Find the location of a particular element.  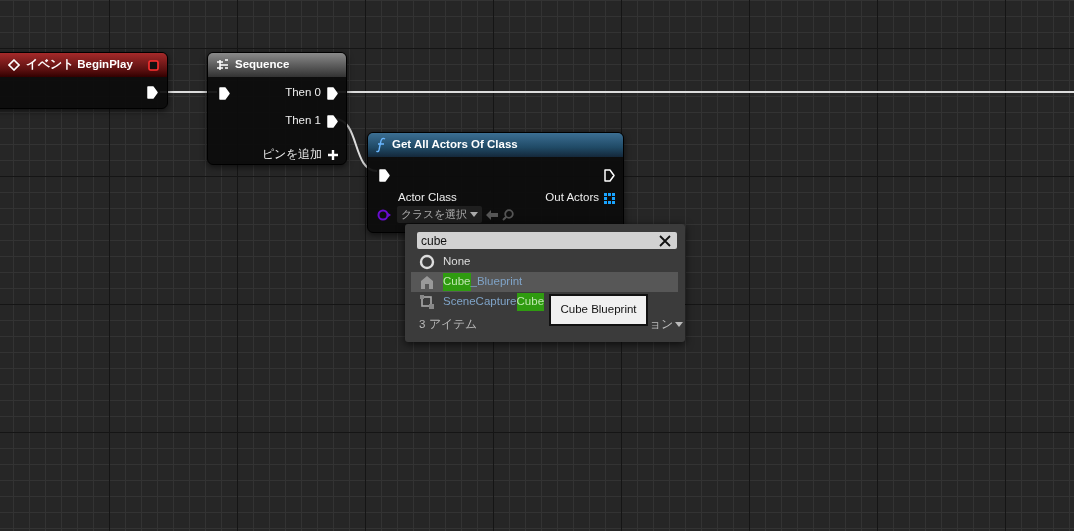

class-option: None is located at coordinates (445, 262).